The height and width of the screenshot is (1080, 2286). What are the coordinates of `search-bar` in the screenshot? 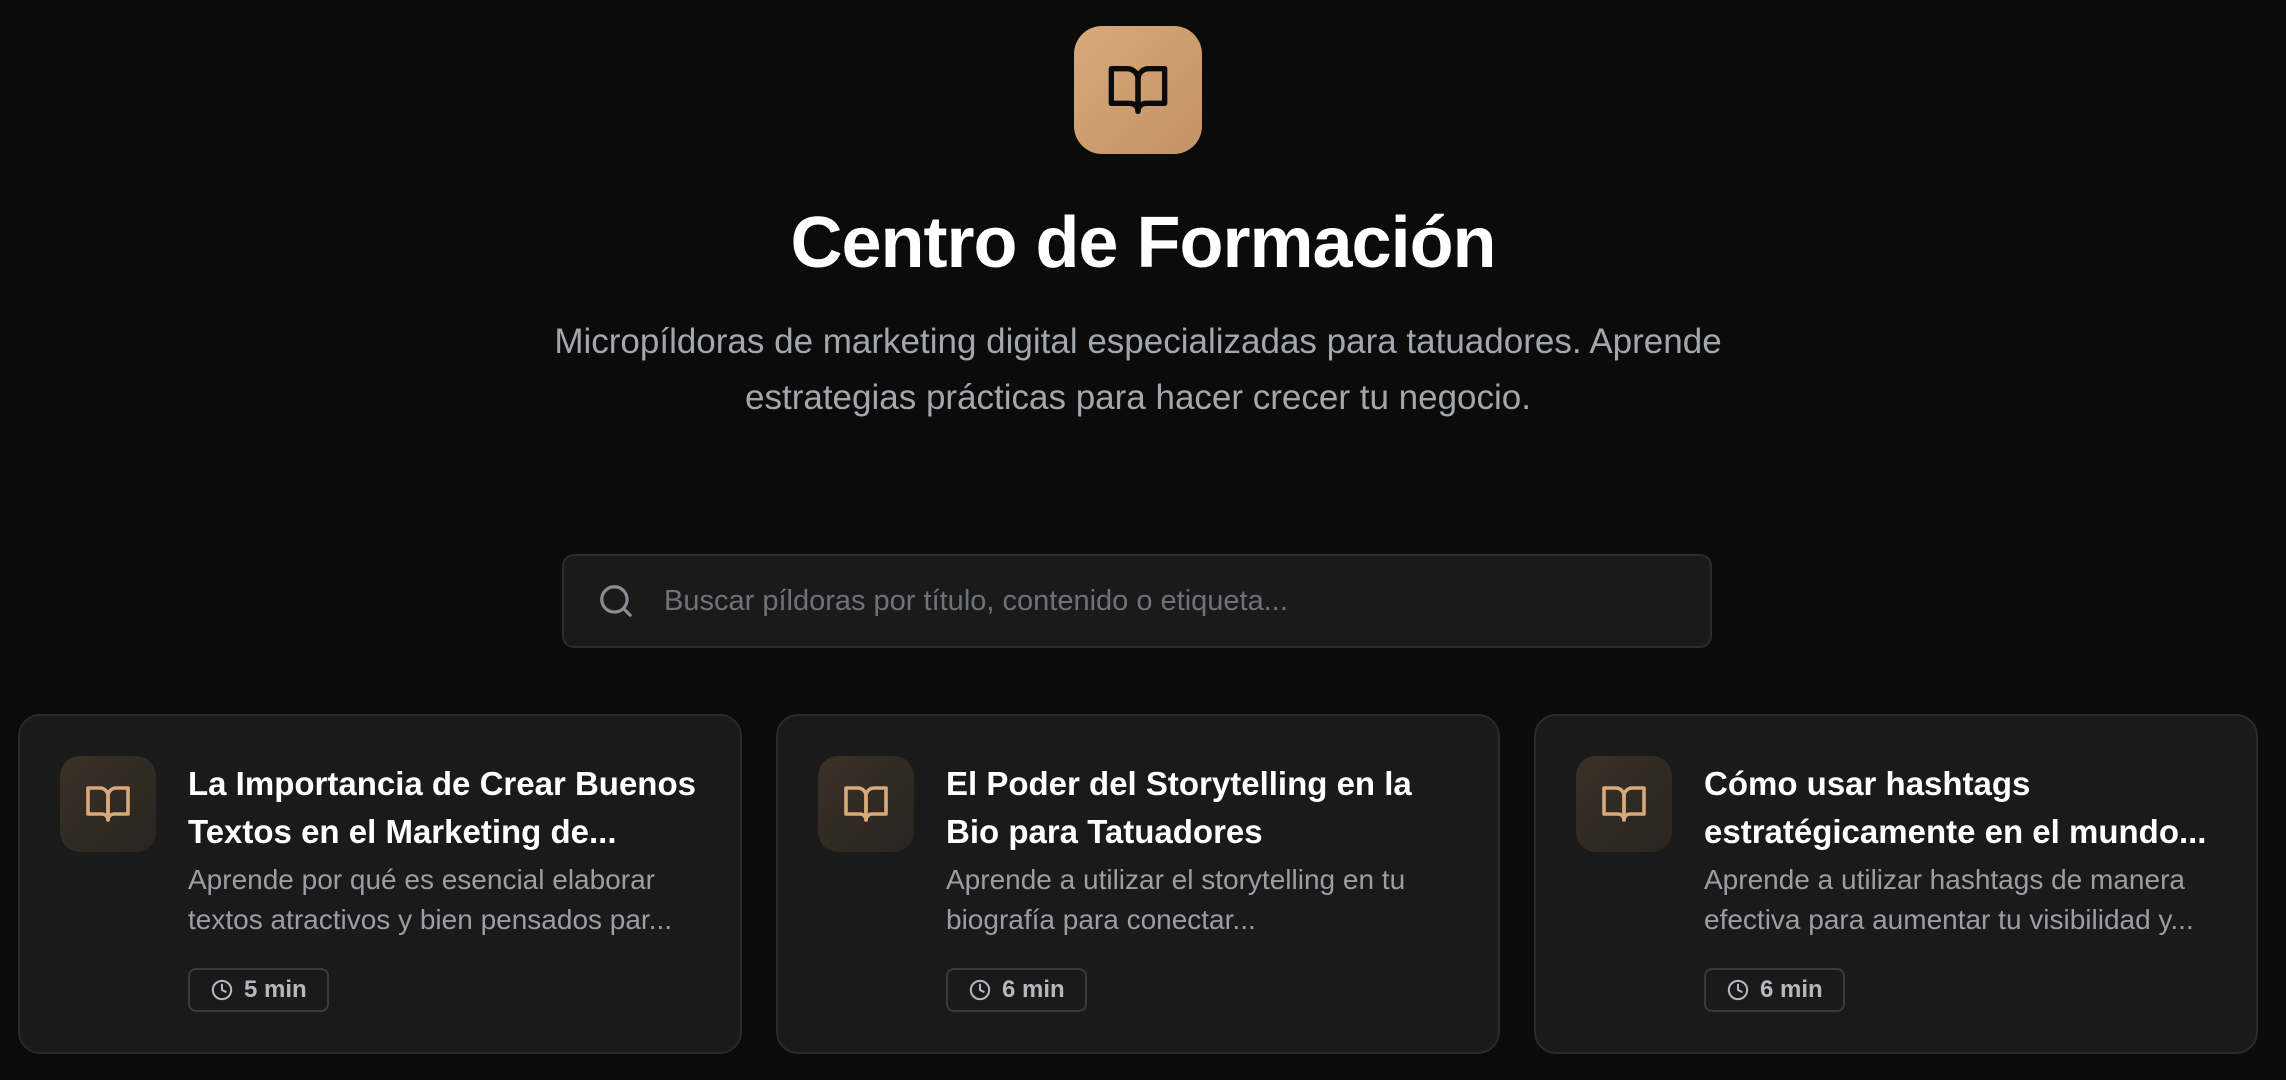 It's located at (1137, 601).